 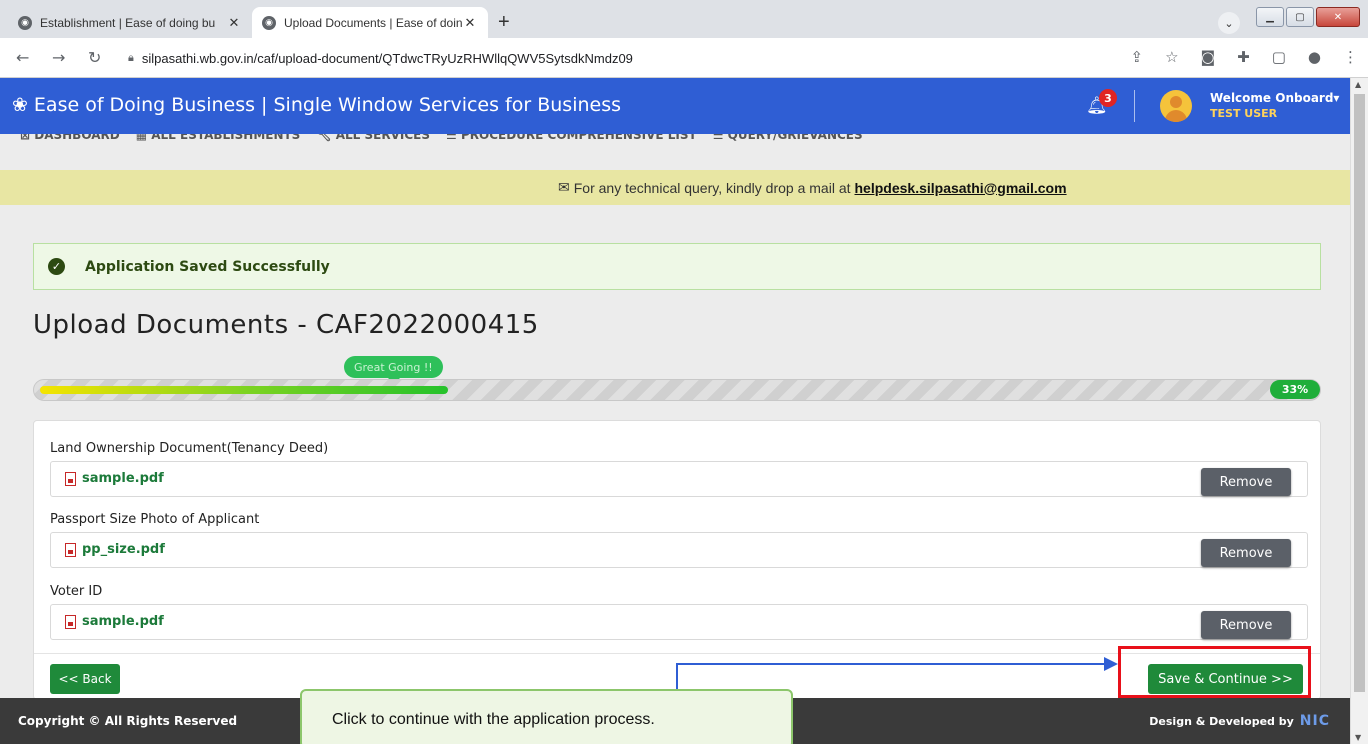 I want to click on browser-tab-upload-documents: ◉ Upload Documents | Ease of doin ✕, so click(x=370, y=22).